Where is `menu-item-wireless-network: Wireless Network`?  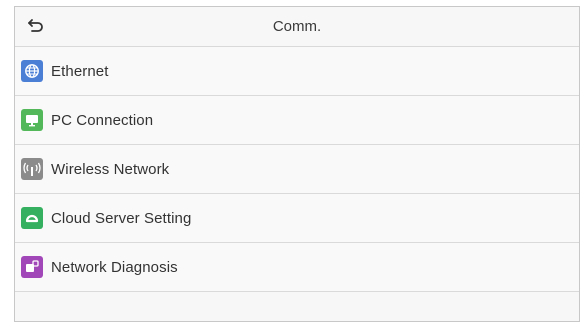 menu-item-wireless-network: Wireless Network is located at coordinates (297, 169).